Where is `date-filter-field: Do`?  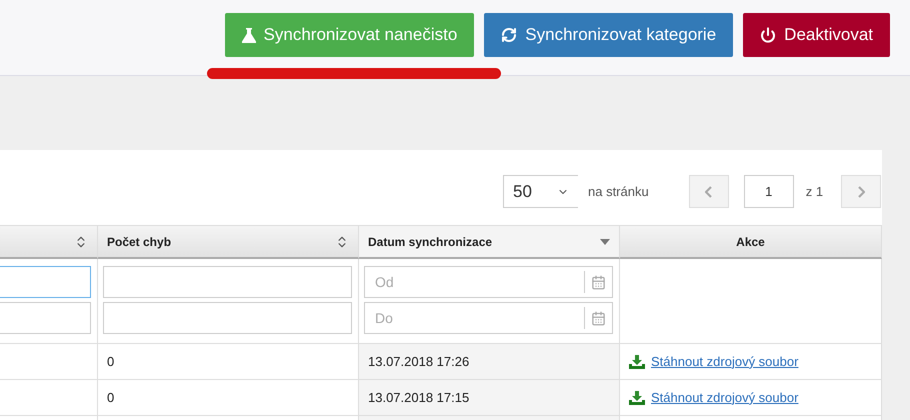 date-filter-field: Do is located at coordinates (488, 318).